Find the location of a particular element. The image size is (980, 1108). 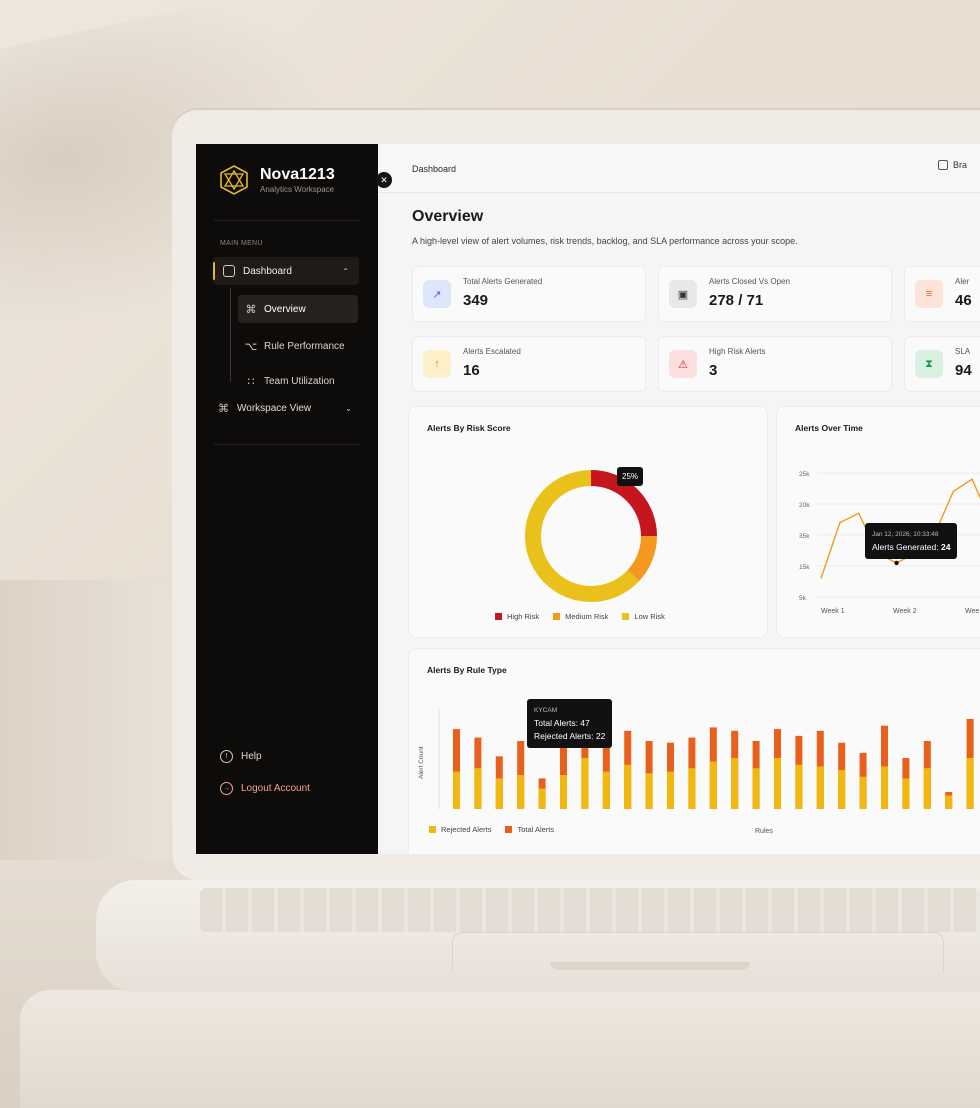

close-icon: ✕ is located at coordinates (384, 180).